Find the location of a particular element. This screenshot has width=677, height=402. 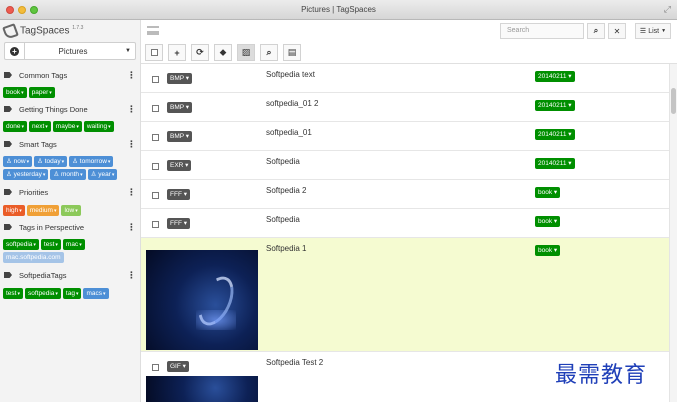

chevron-down-icon: ▼ is located at coordinates (128, 51).